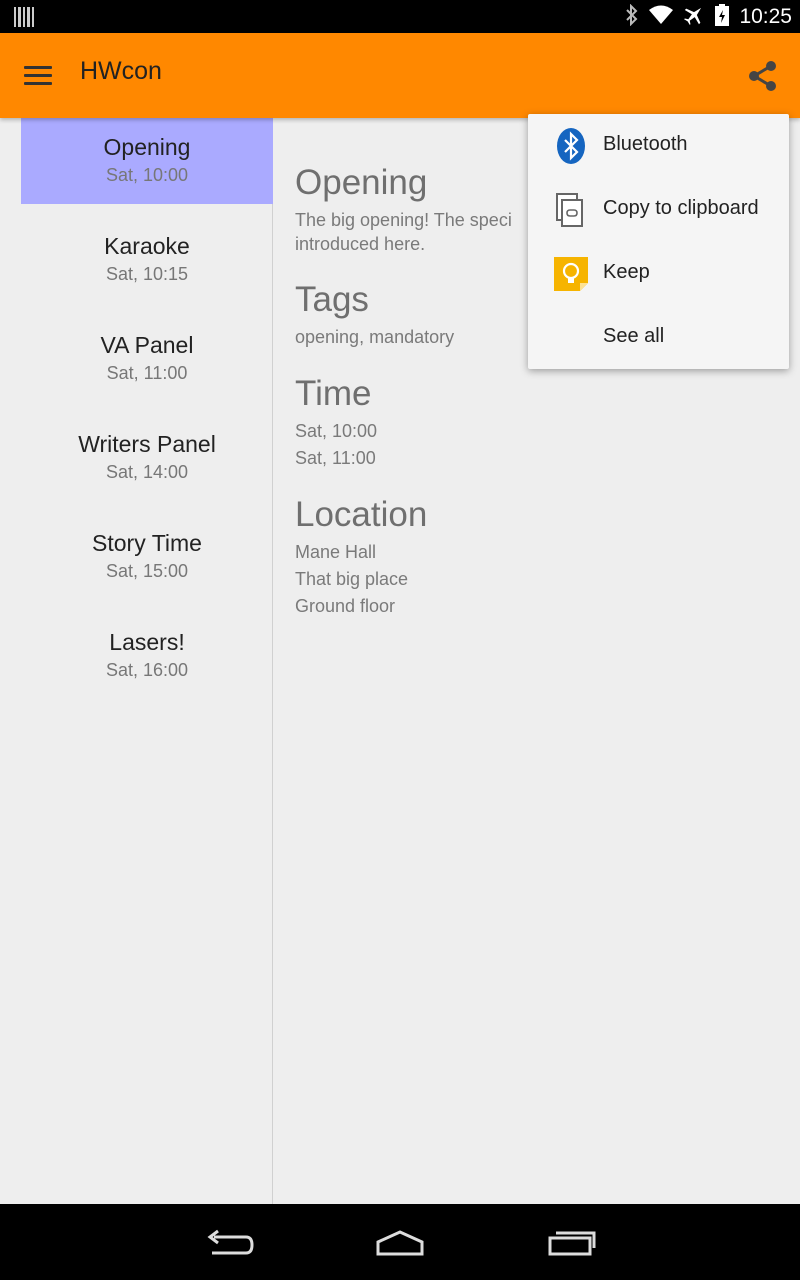 The width and height of the screenshot is (800, 1280). What do you see at coordinates (352, 579) in the screenshot?
I see `location-line2: That big place` at bounding box center [352, 579].